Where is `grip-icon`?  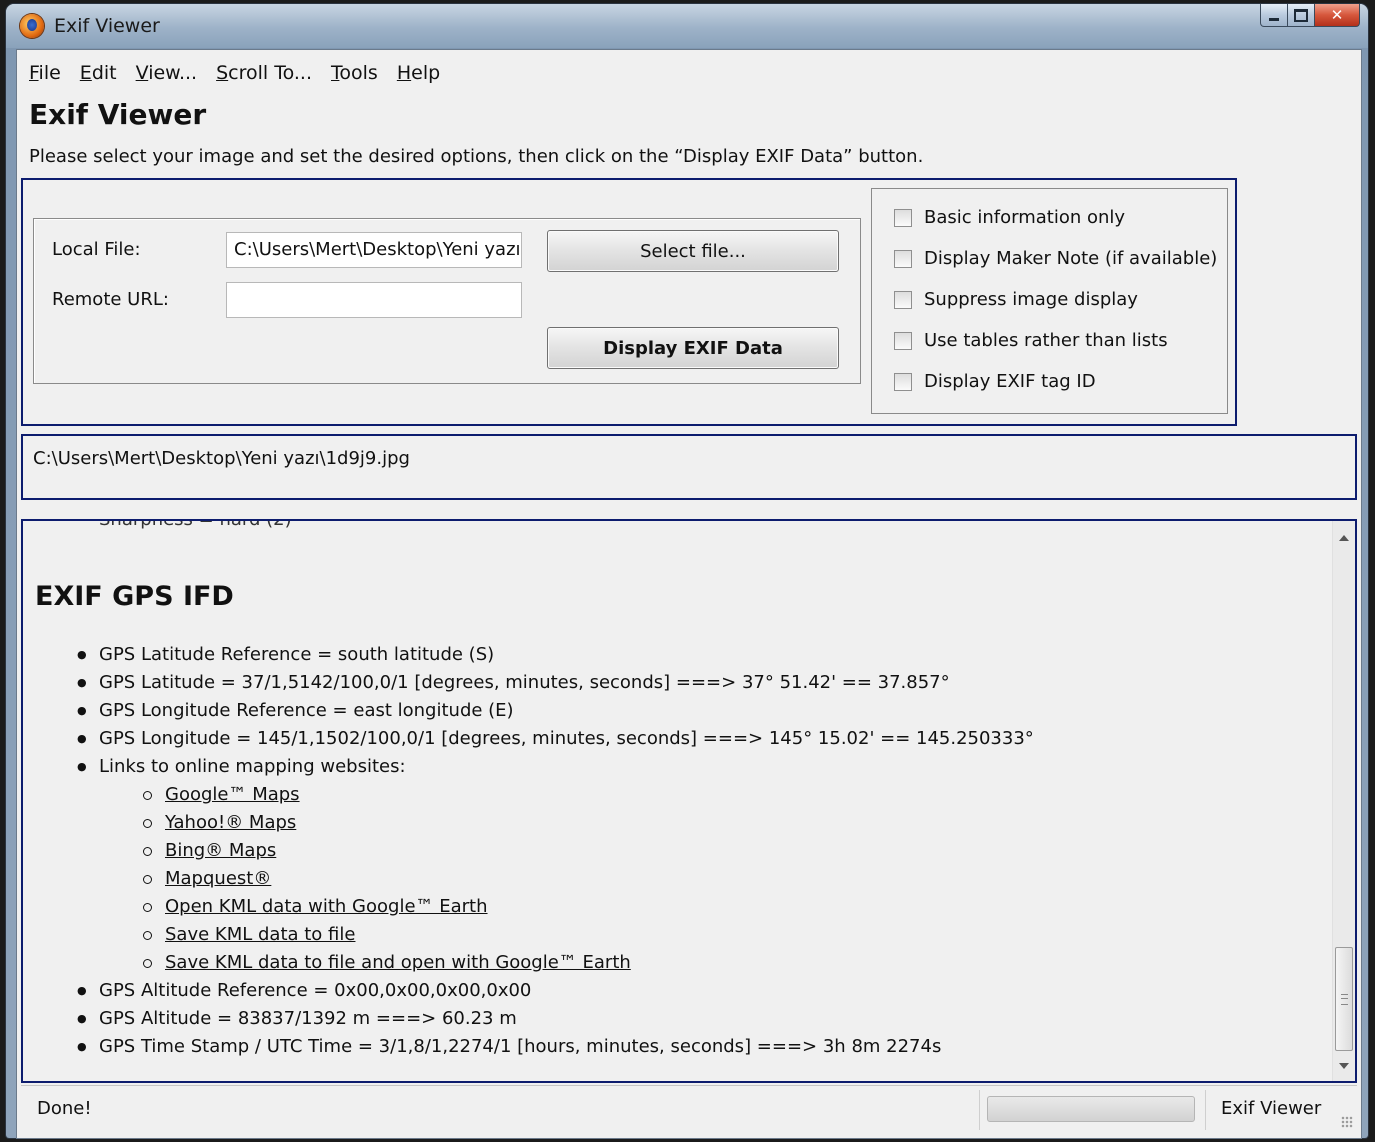 grip-icon is located at coordinates (1344, 999).